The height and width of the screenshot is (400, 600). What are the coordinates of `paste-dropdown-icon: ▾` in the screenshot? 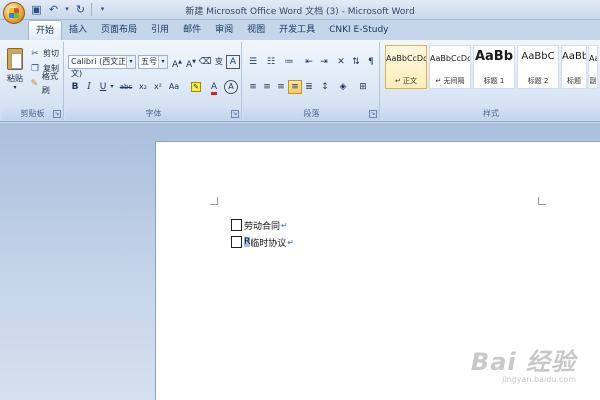 It's located at (15, 87).